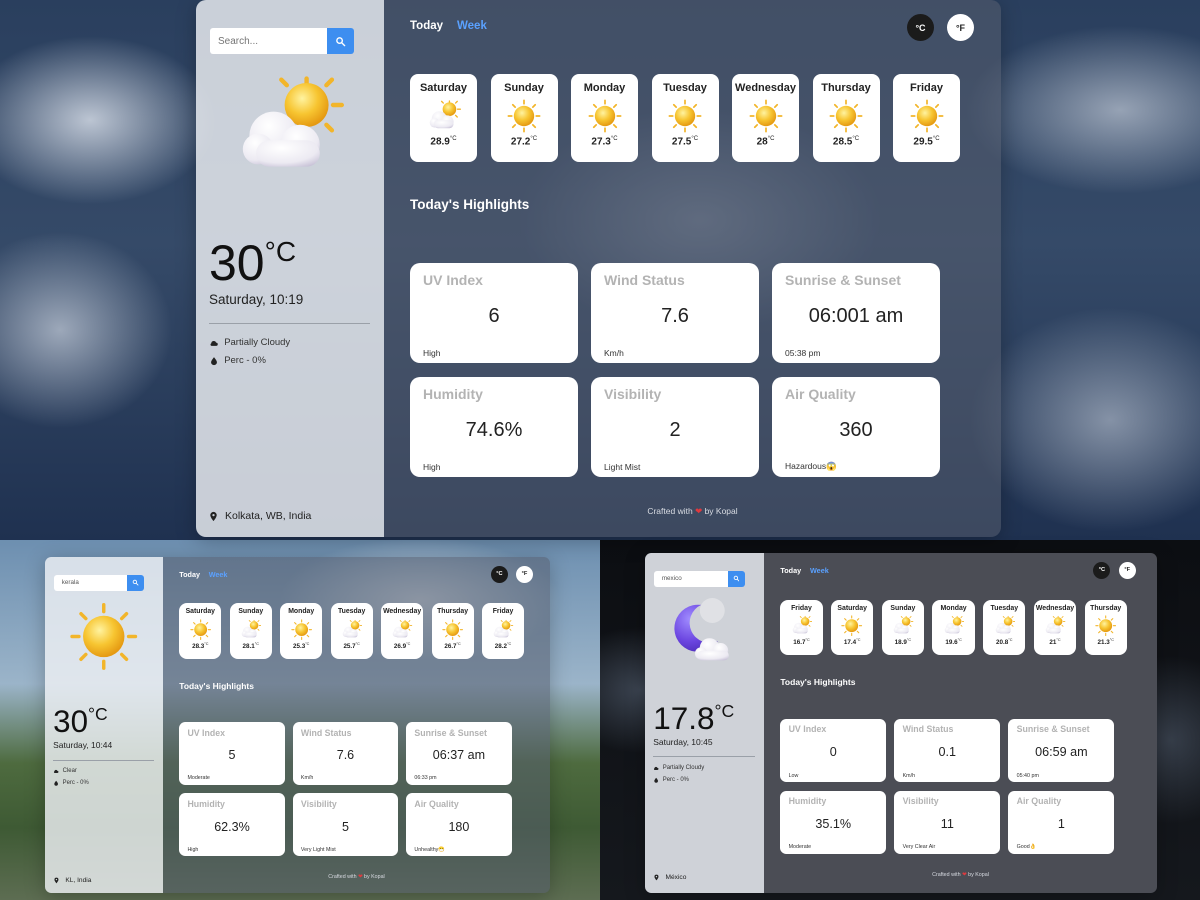 The width and height of the screenshot is (1200, 900). I want to click on location-pin-icon, so click(213, 516).